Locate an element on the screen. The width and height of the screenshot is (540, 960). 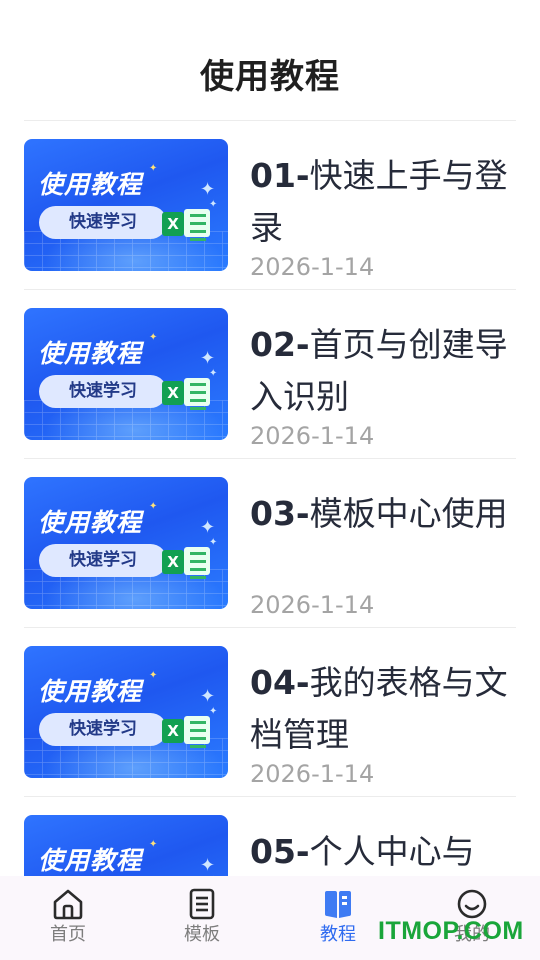
tutorial-title: 03-模板中心使用 is located at coordinates (379, 513).